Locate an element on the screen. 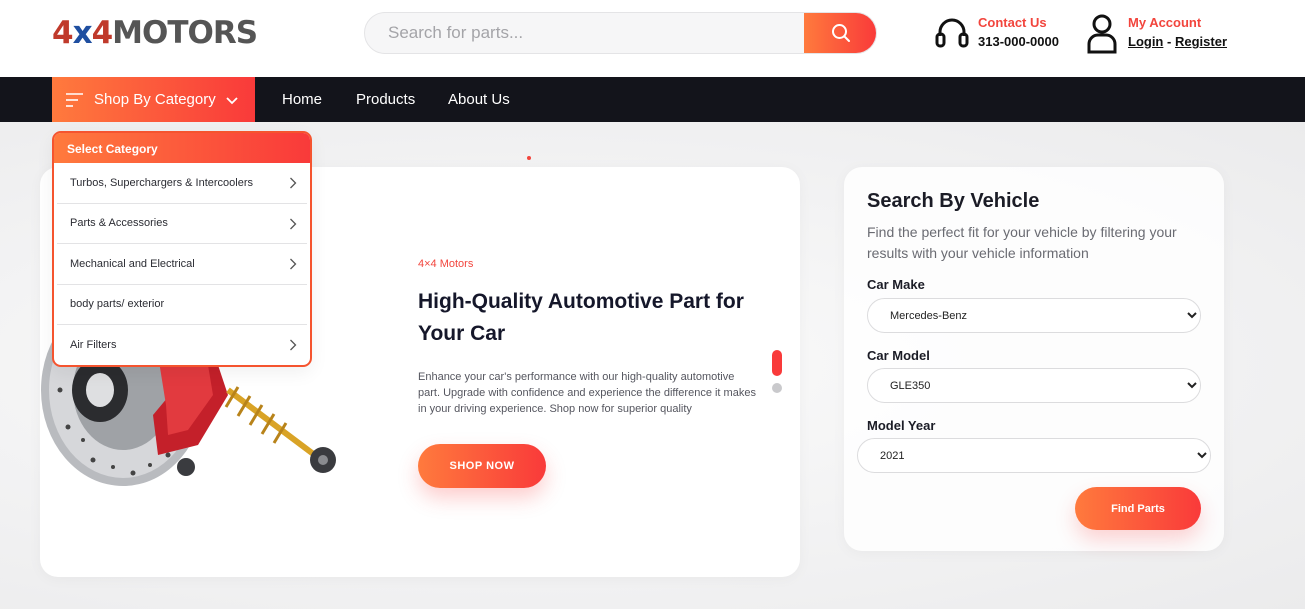 Image resolution: width=1305 pixels, height=609 pixels. user-icon is located at coordinates (1102, 34).